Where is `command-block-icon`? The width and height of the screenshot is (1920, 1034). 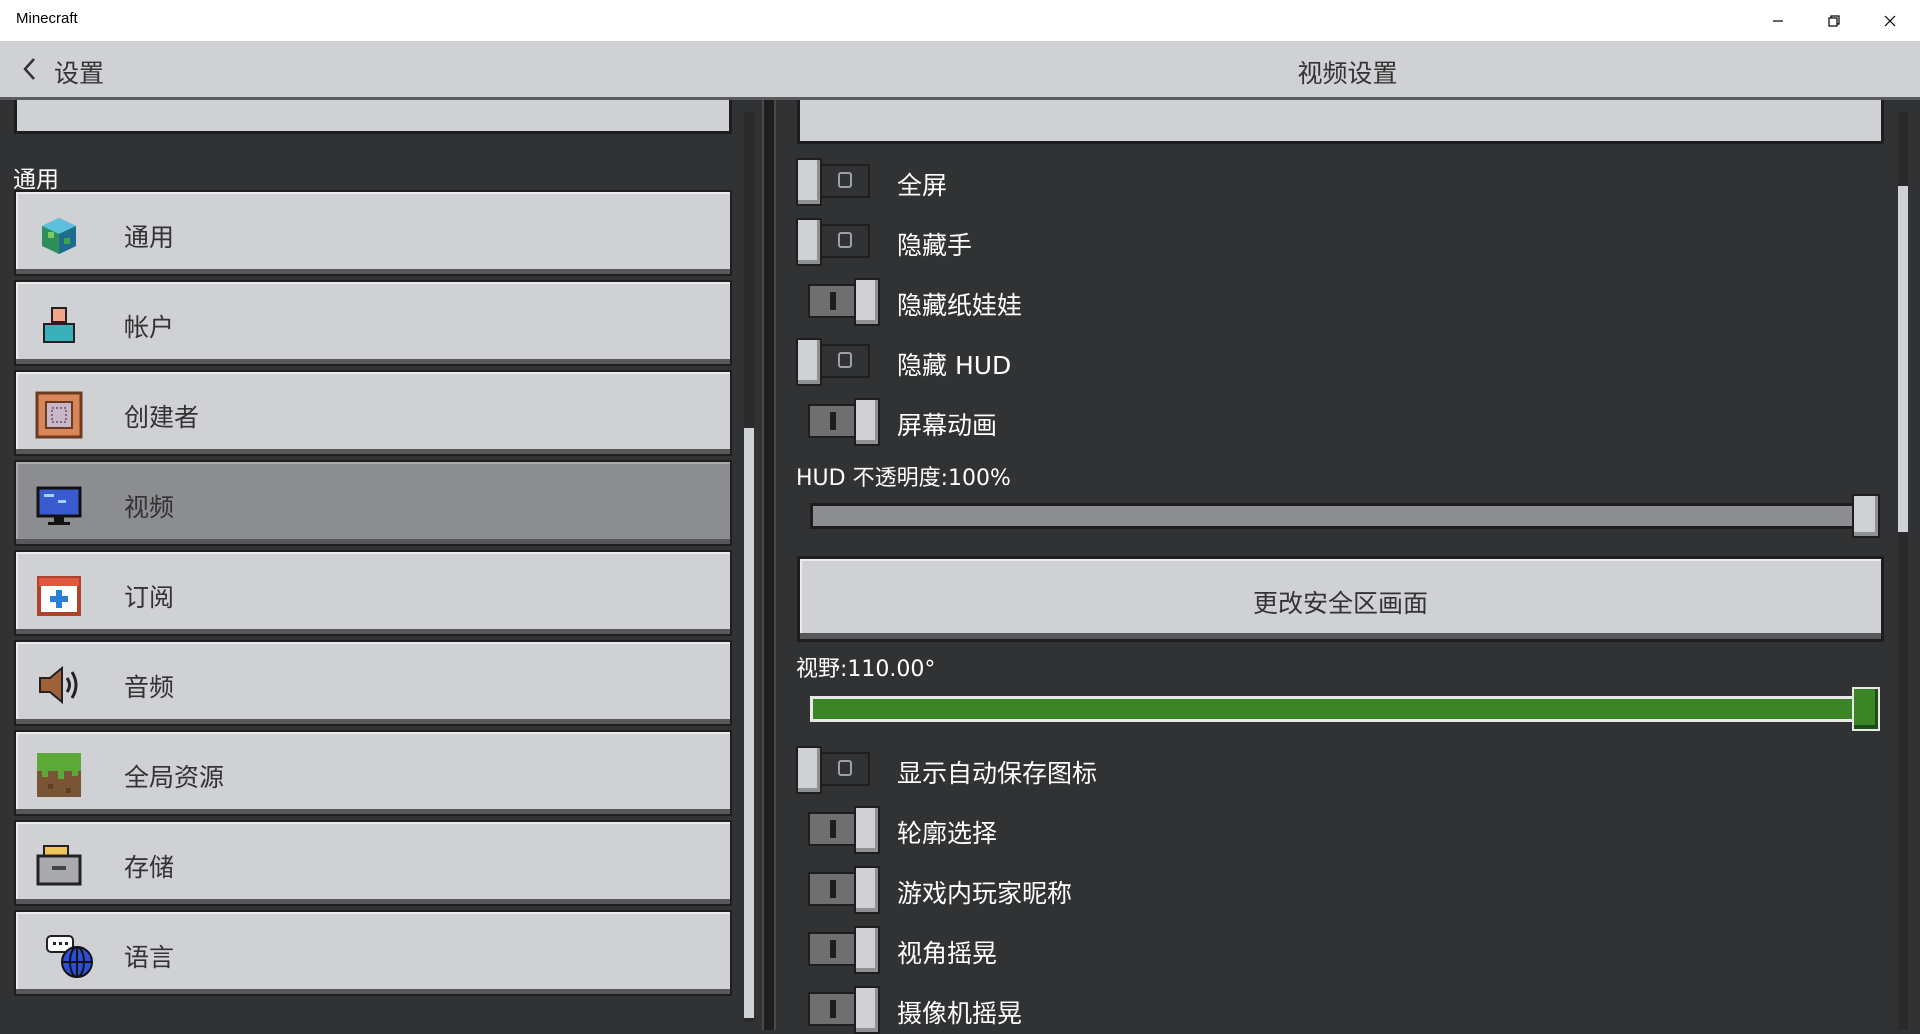
command-block-icon is located at coordinates (59, 415).